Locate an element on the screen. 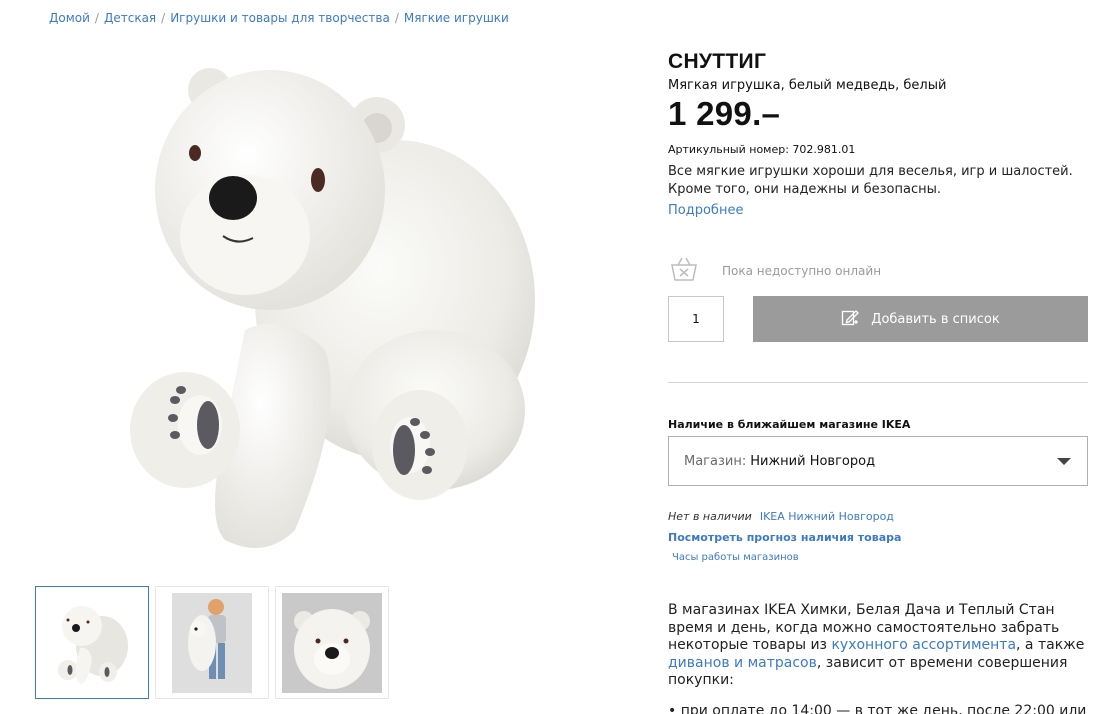 The height and width of the screenshot is (714, 1098). product-title: СНУТТИГ is located at coordinates (717, 61).